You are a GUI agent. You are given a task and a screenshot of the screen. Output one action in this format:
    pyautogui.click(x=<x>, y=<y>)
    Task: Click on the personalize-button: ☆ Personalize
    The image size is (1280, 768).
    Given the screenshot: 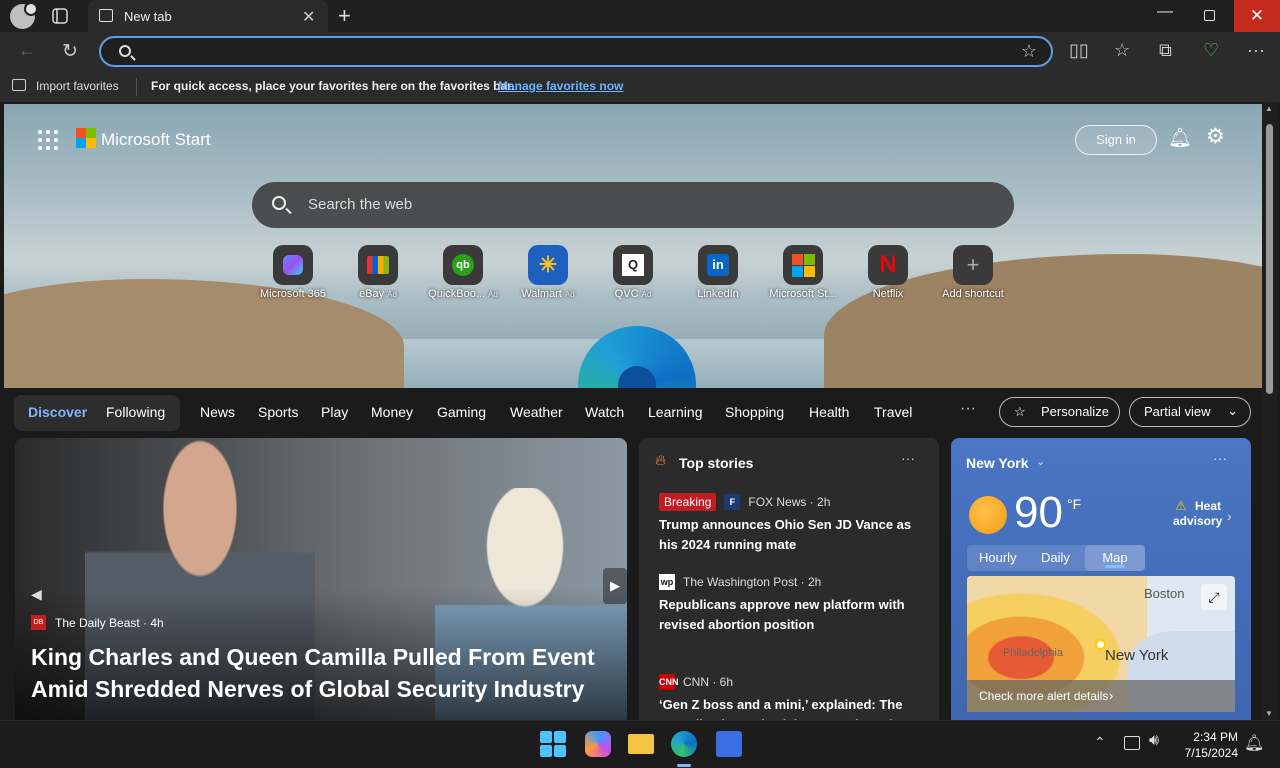 What is the action you would take?
    pyautogui.click(x=1059, y=412)
    